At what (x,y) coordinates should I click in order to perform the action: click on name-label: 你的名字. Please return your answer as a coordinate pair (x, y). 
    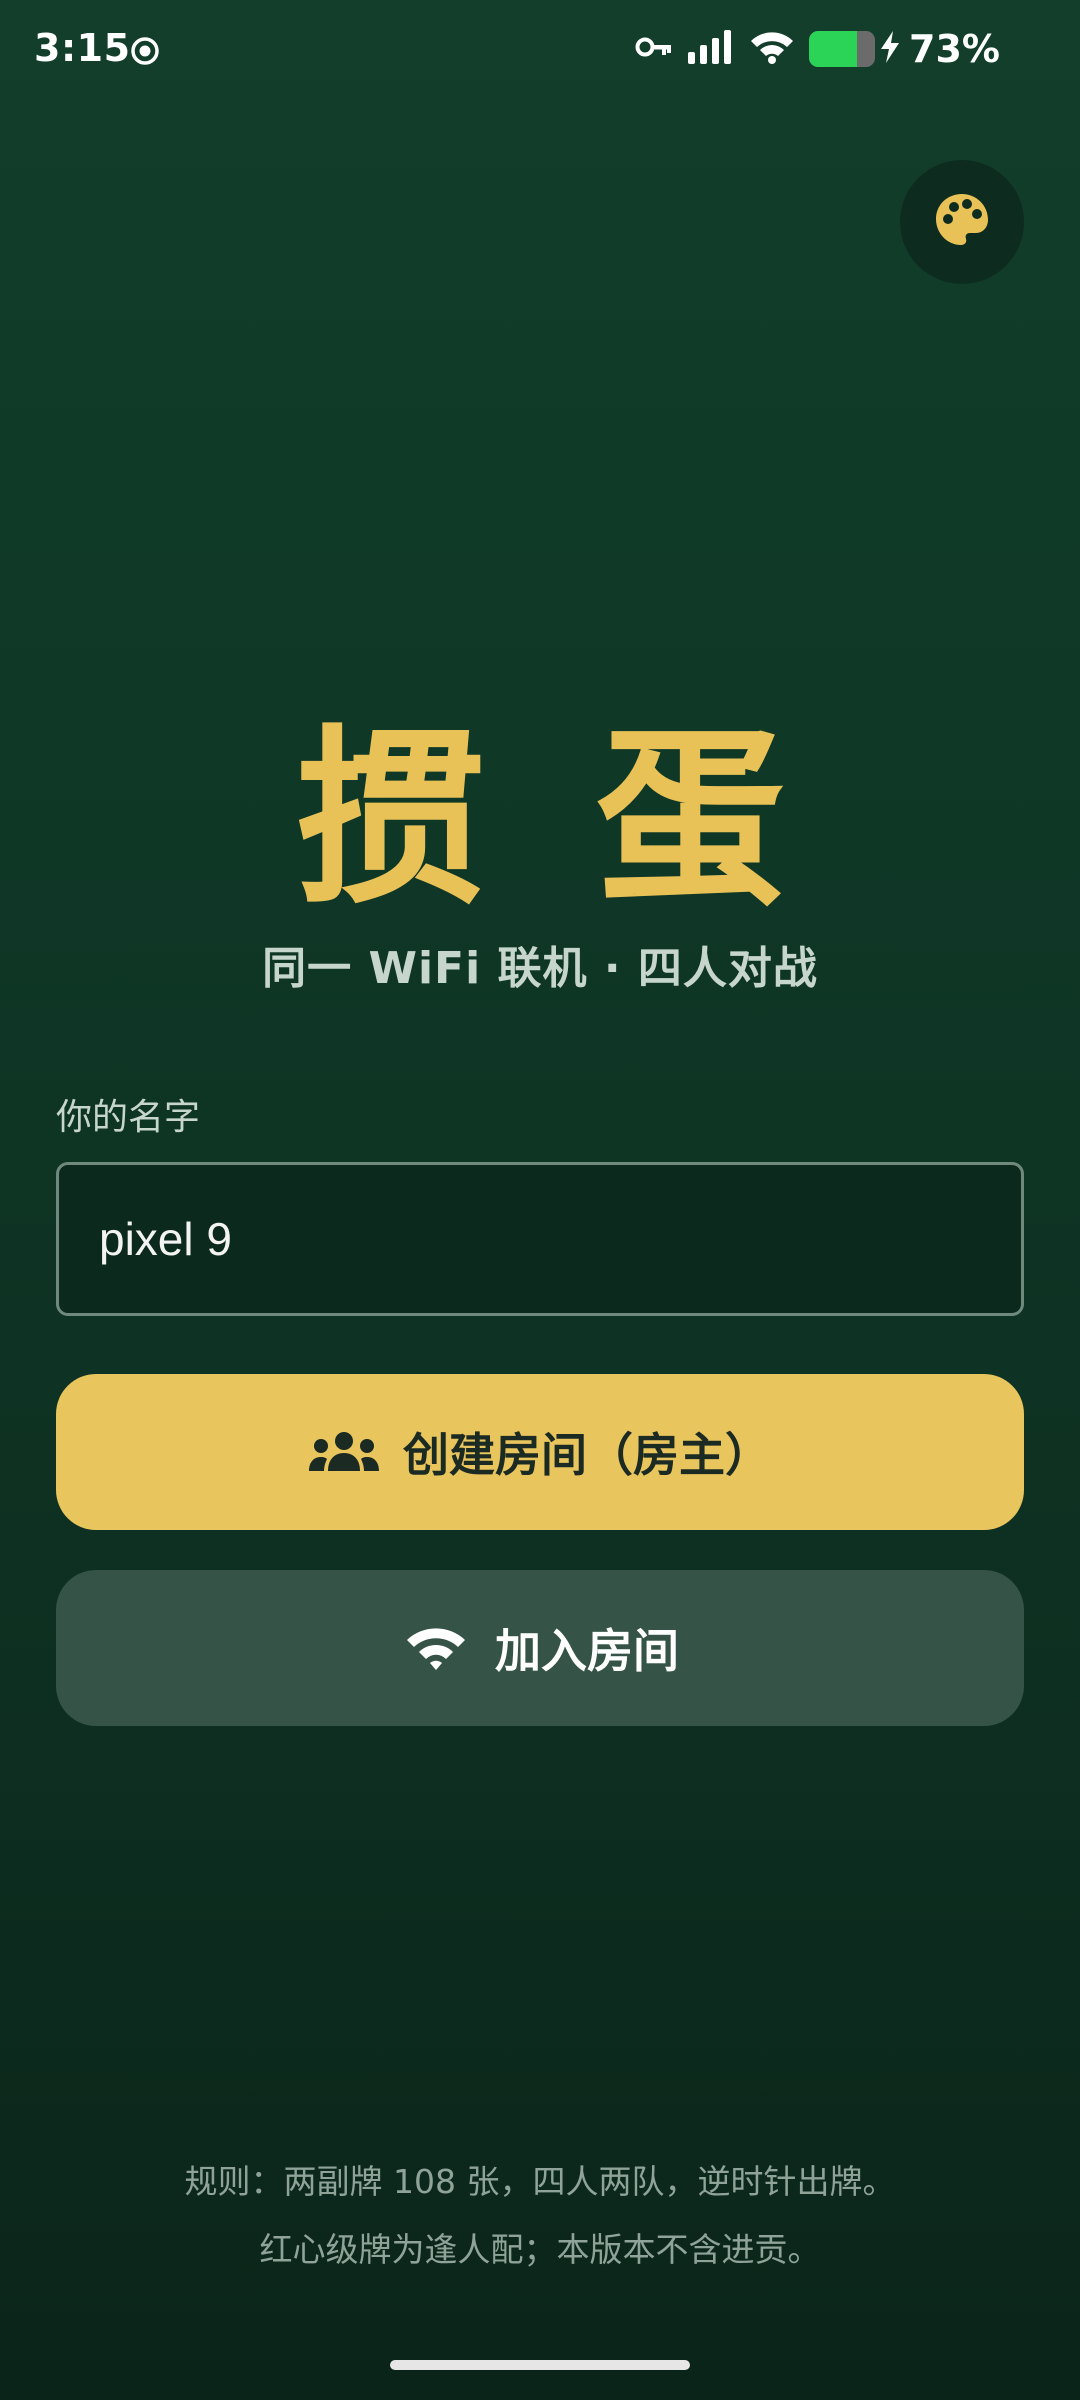
    Looking at the image, I should click on (128, 1117).